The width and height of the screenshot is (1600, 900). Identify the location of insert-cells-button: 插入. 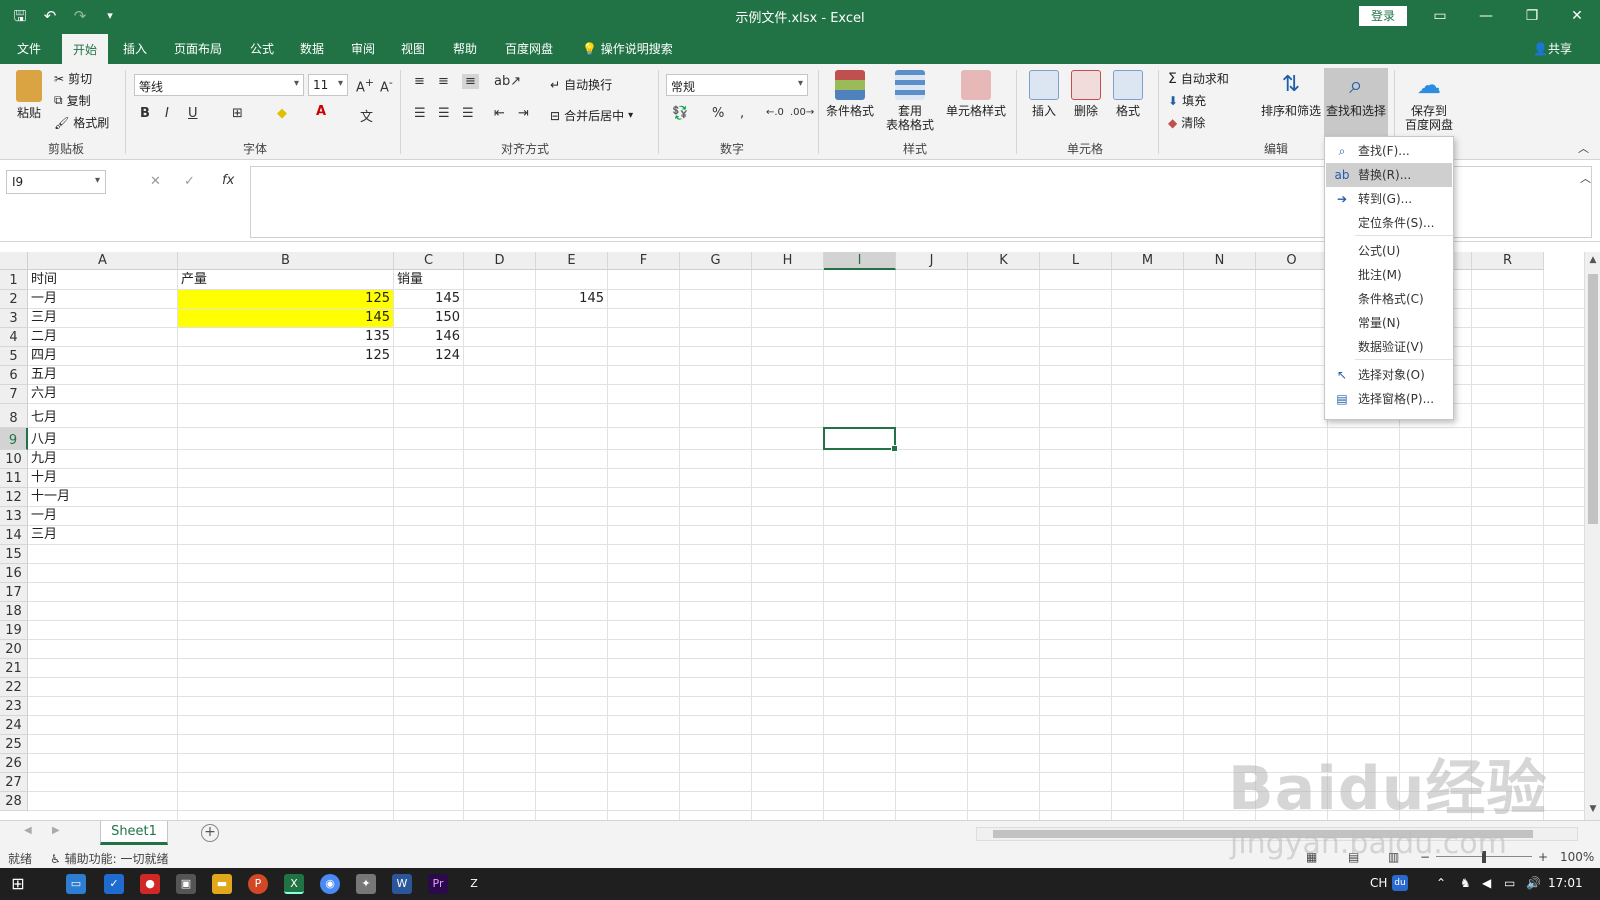
(1044, 94).